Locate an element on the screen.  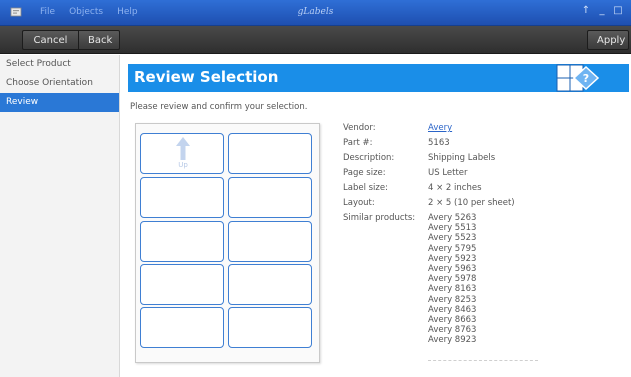
sidebar-item-review: Review is located at coordinates (59, 102).